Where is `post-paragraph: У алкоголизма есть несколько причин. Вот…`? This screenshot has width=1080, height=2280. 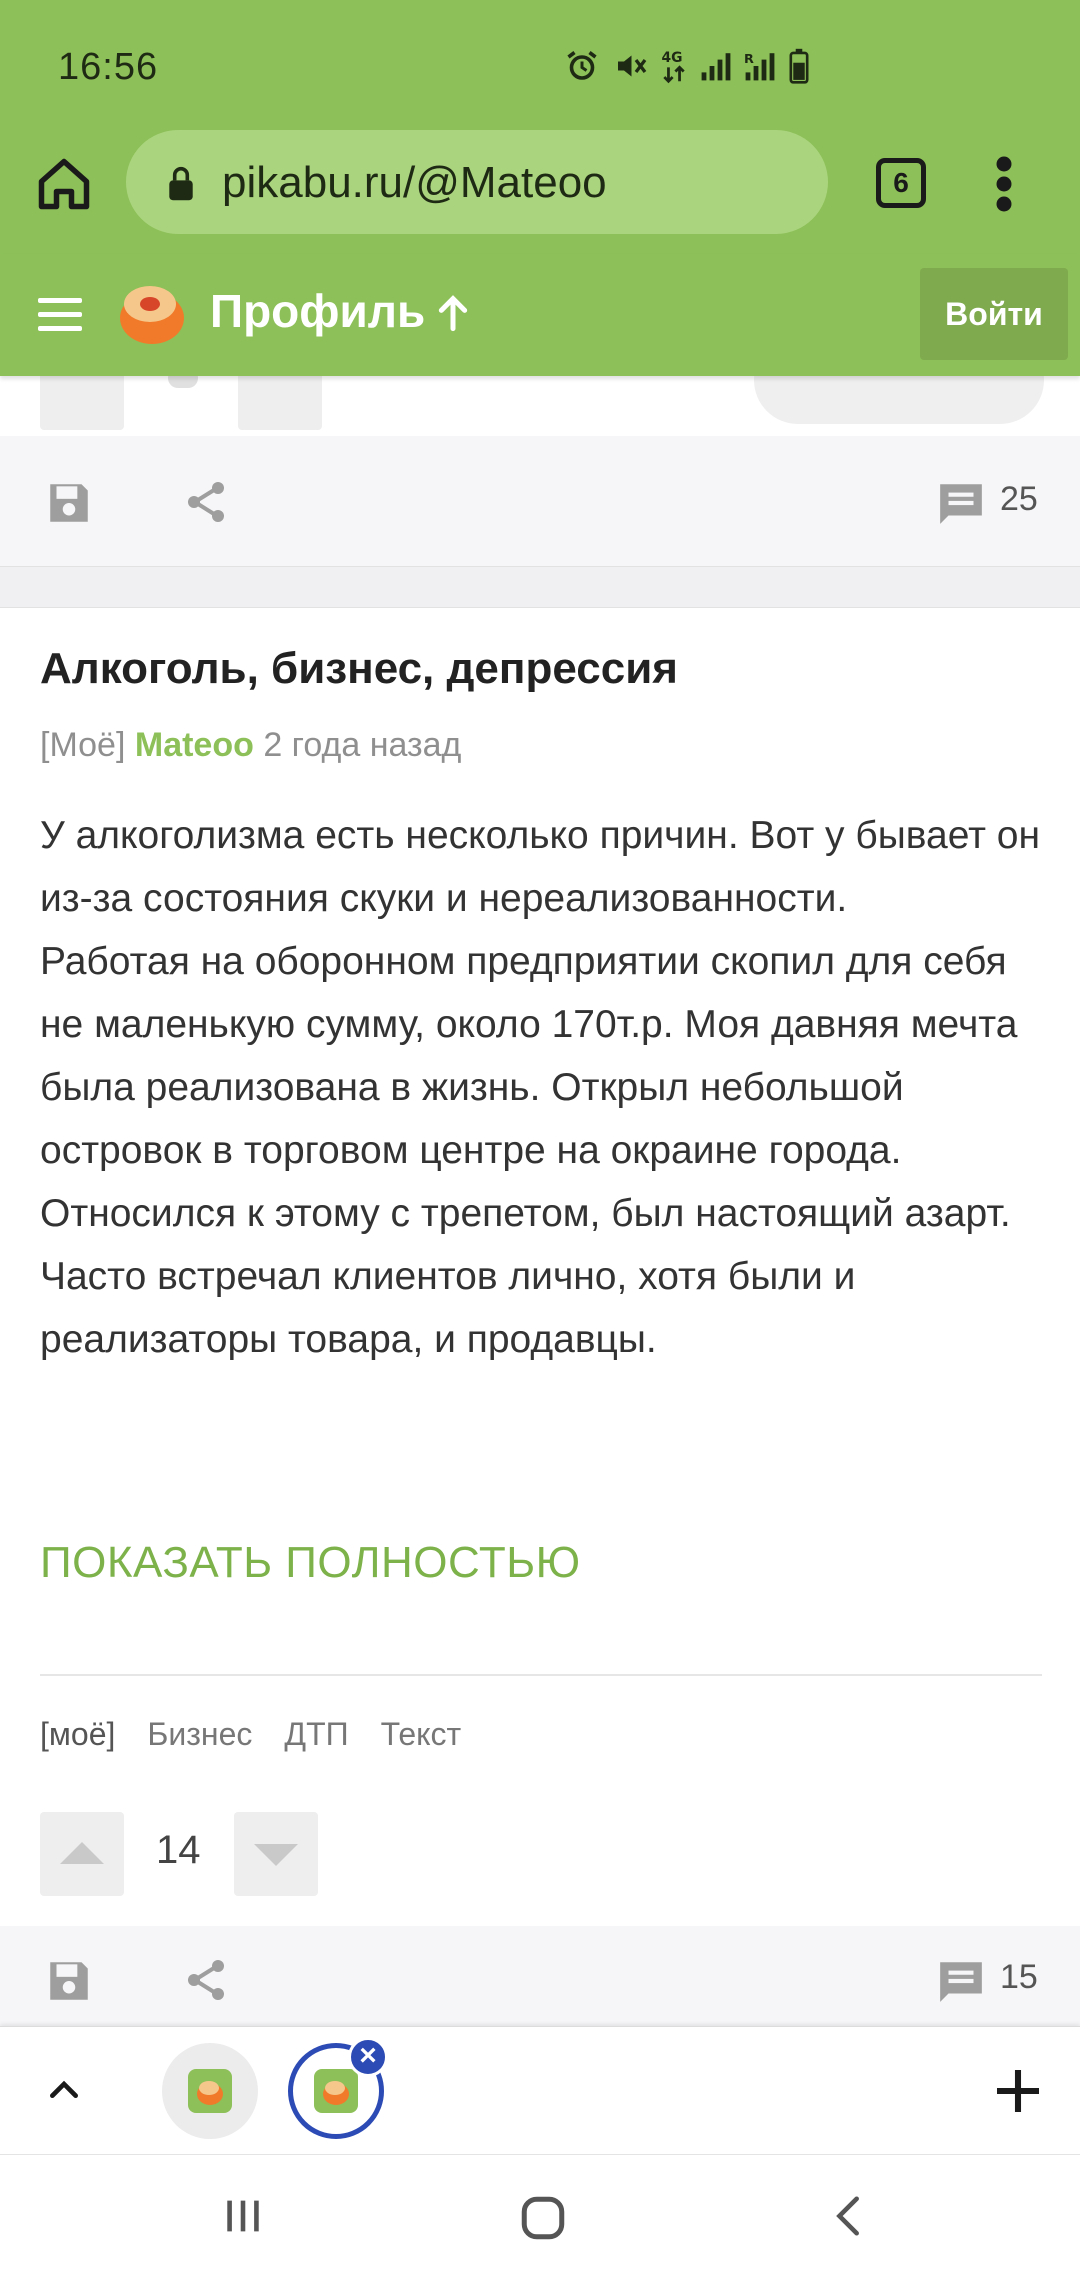 post-paragraph: У алкоголизма есть несколько причин. Вот… is located at coordinates (540, 867).